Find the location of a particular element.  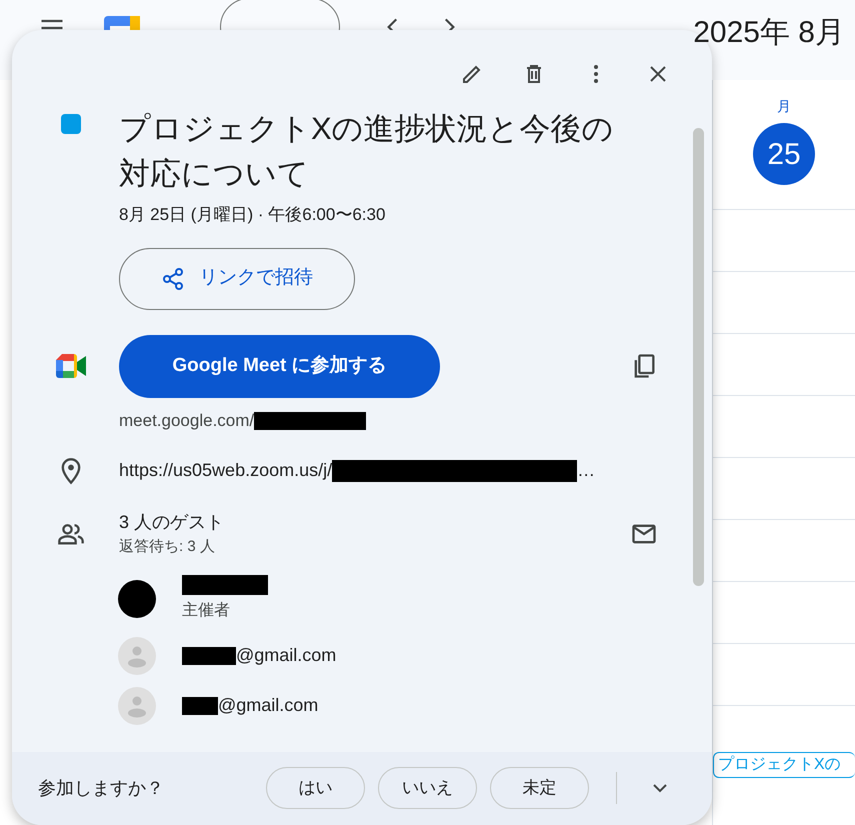

guest-count: 3 人のゲスト is located at coordinates (171, 522).